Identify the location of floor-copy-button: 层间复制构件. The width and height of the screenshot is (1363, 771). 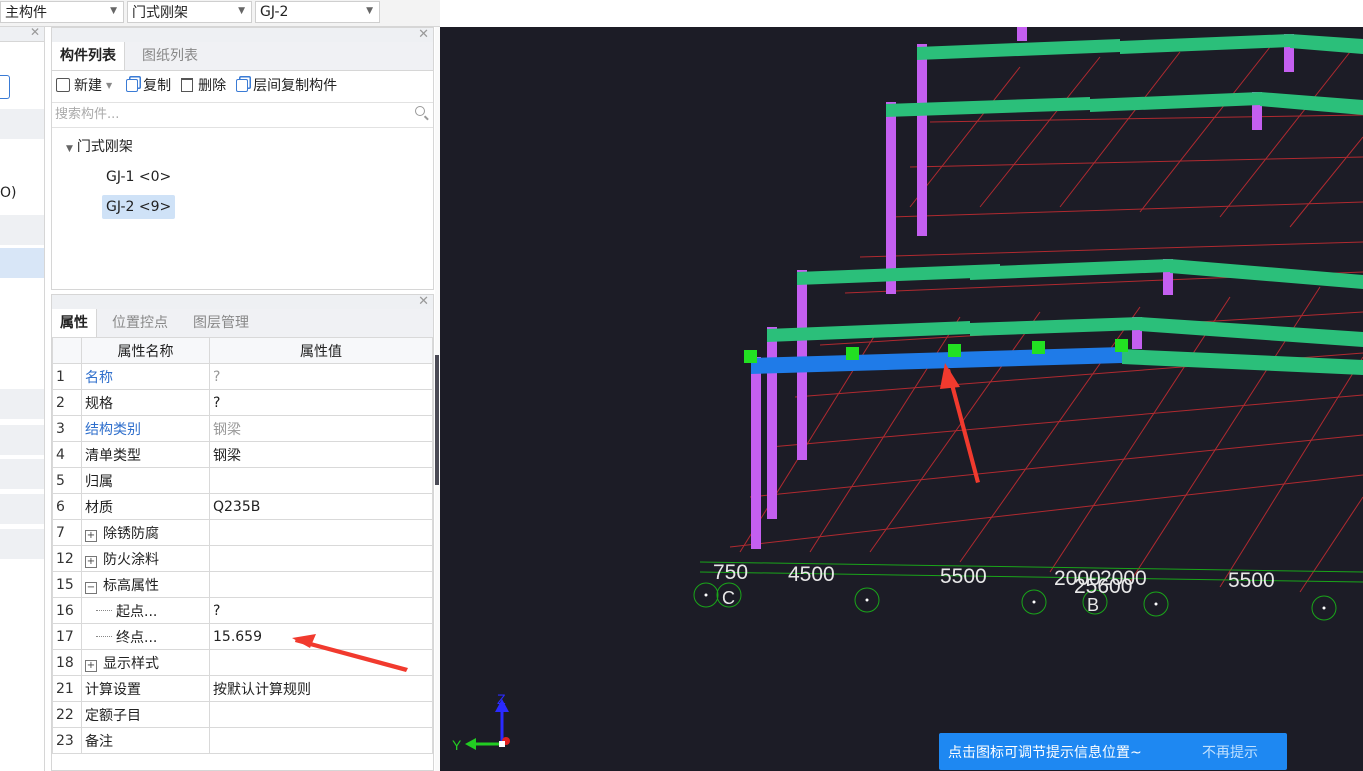
(286, 85).